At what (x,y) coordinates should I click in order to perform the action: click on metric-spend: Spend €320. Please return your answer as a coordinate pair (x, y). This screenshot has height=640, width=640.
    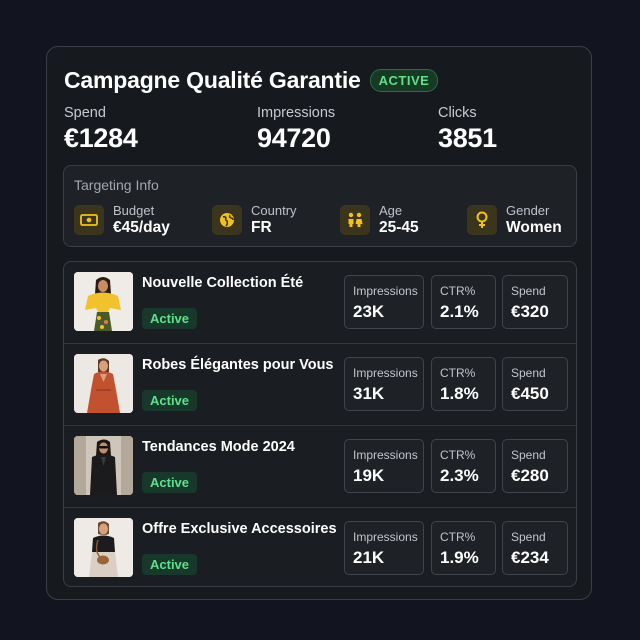
    Looking at the image, I should click on (535, 302).